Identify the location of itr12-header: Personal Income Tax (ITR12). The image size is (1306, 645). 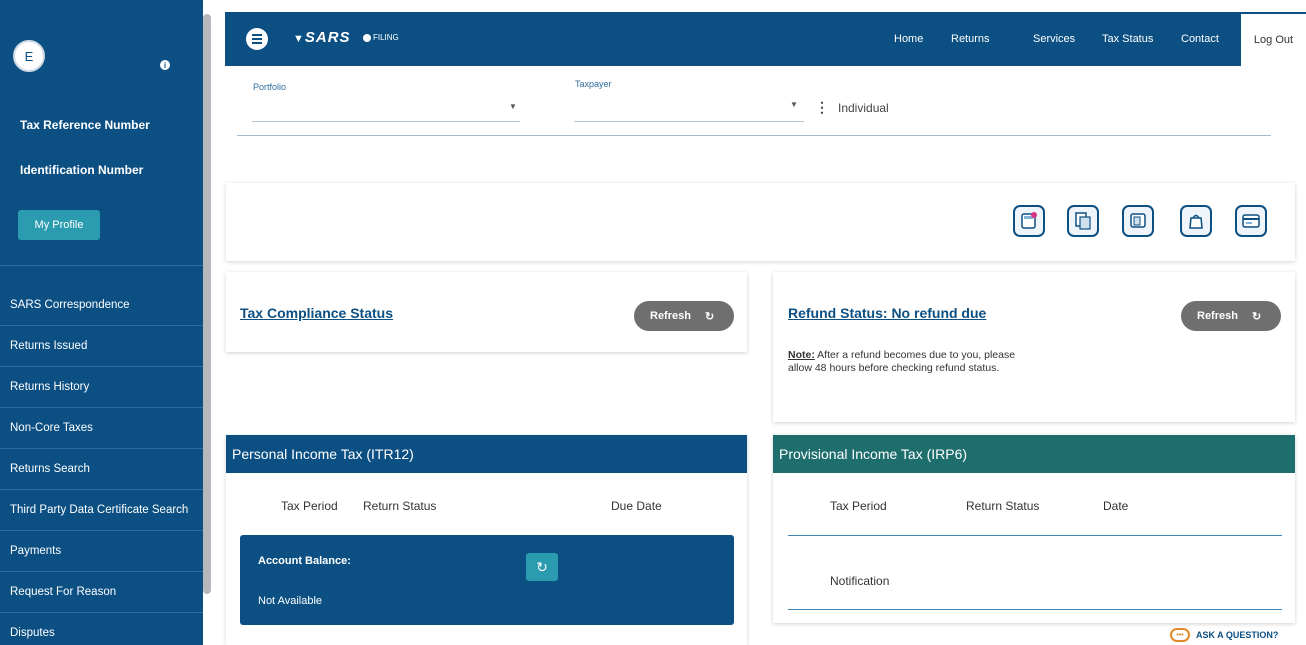
(486, 454).